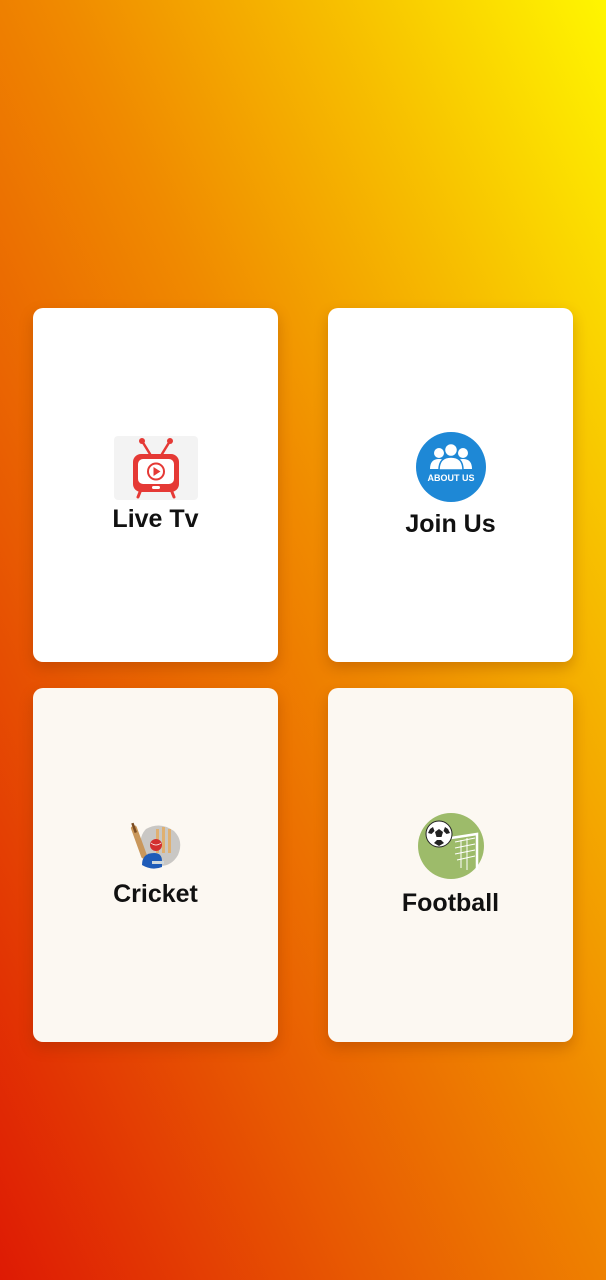 This screenshot has height=1280, width=606. What do you see at coordinates (155, 894) in the screenshot?
I see `cricket-label: Cricket` at bounding box center [155, 894].